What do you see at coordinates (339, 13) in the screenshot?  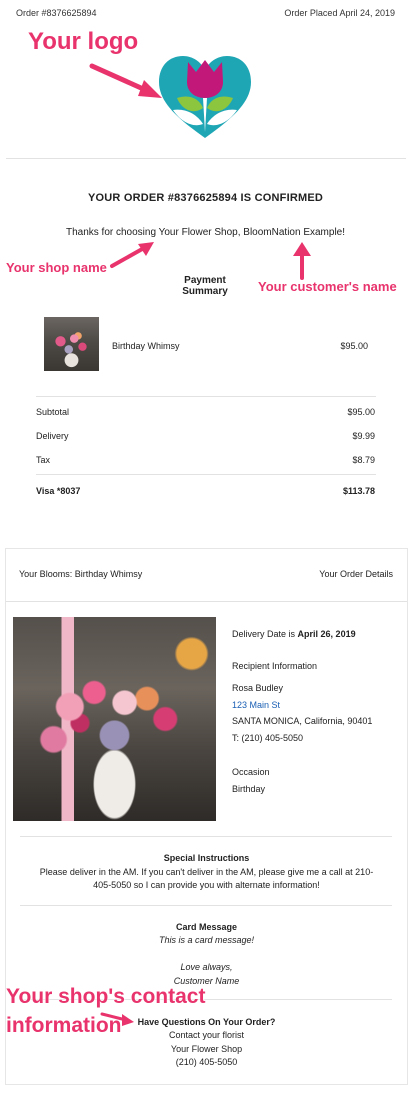 I see `order-placed-date: Order Placed April 24, 2019` at bounding box center [339, 13].